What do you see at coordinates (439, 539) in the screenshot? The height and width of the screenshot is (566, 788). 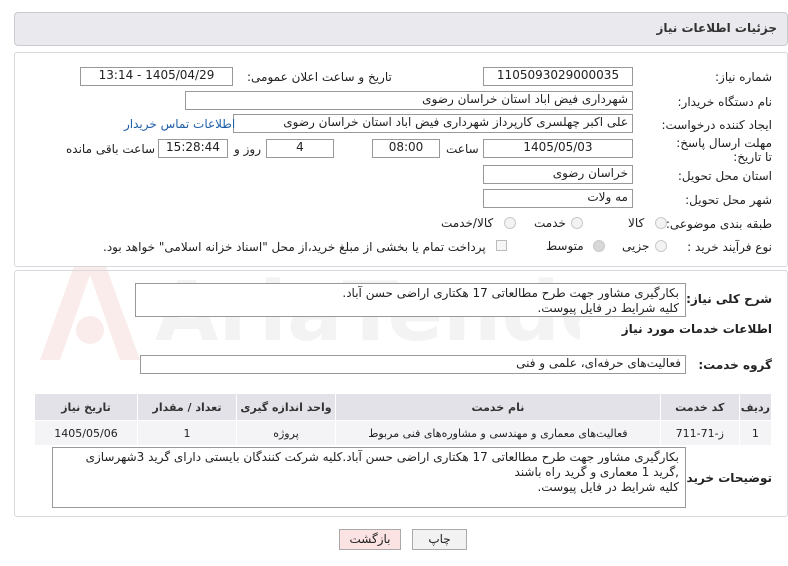 I see `print-button: چاپ` at bounding box center [439, 539].